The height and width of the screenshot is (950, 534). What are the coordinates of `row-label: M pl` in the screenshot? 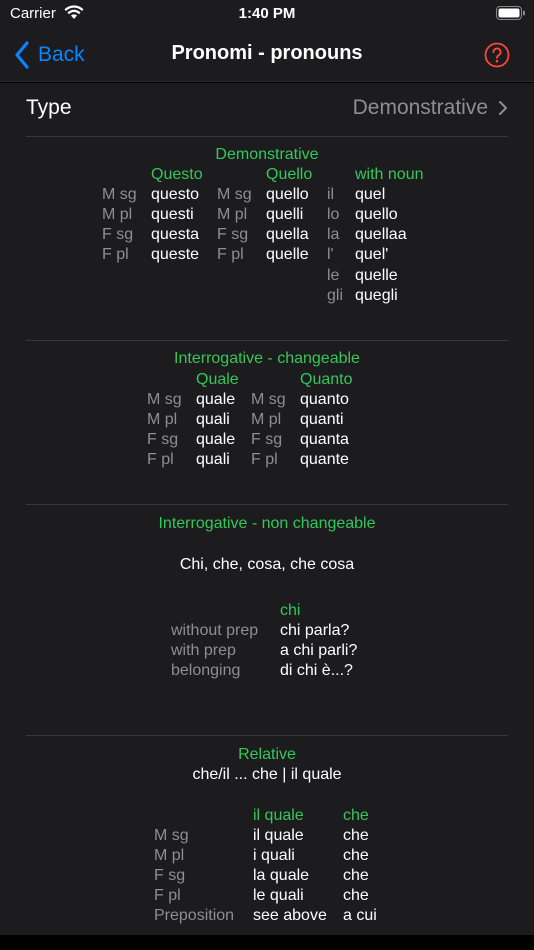 It's located at (169, 855).